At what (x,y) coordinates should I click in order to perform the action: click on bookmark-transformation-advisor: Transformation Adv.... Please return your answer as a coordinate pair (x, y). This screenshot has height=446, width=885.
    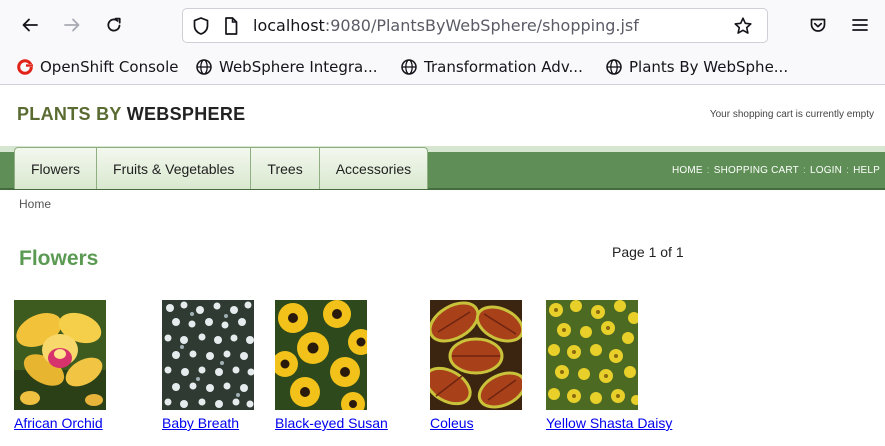
    Looking at the image, I should click on (491, 67).